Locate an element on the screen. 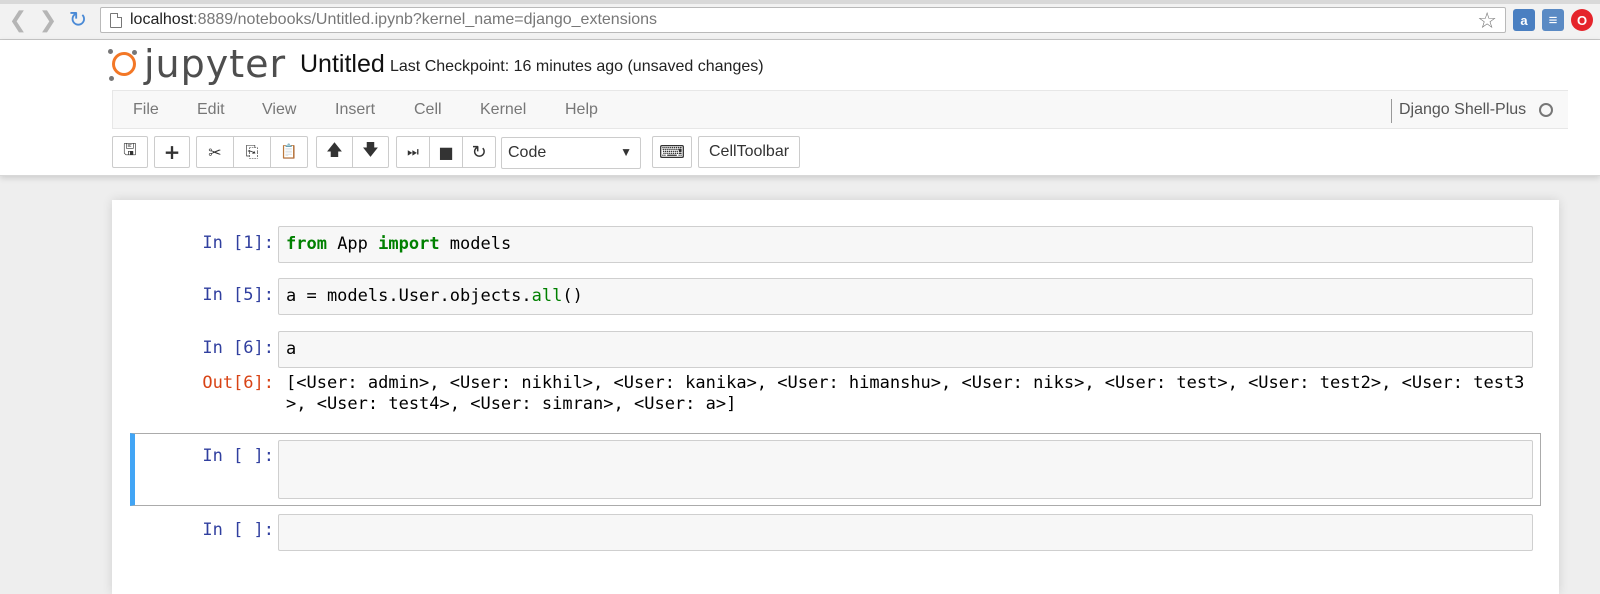 The width and height of the screenshot is (1600, 594). jupyter-logo-text: jupyter is located at coordinates (215, 64).